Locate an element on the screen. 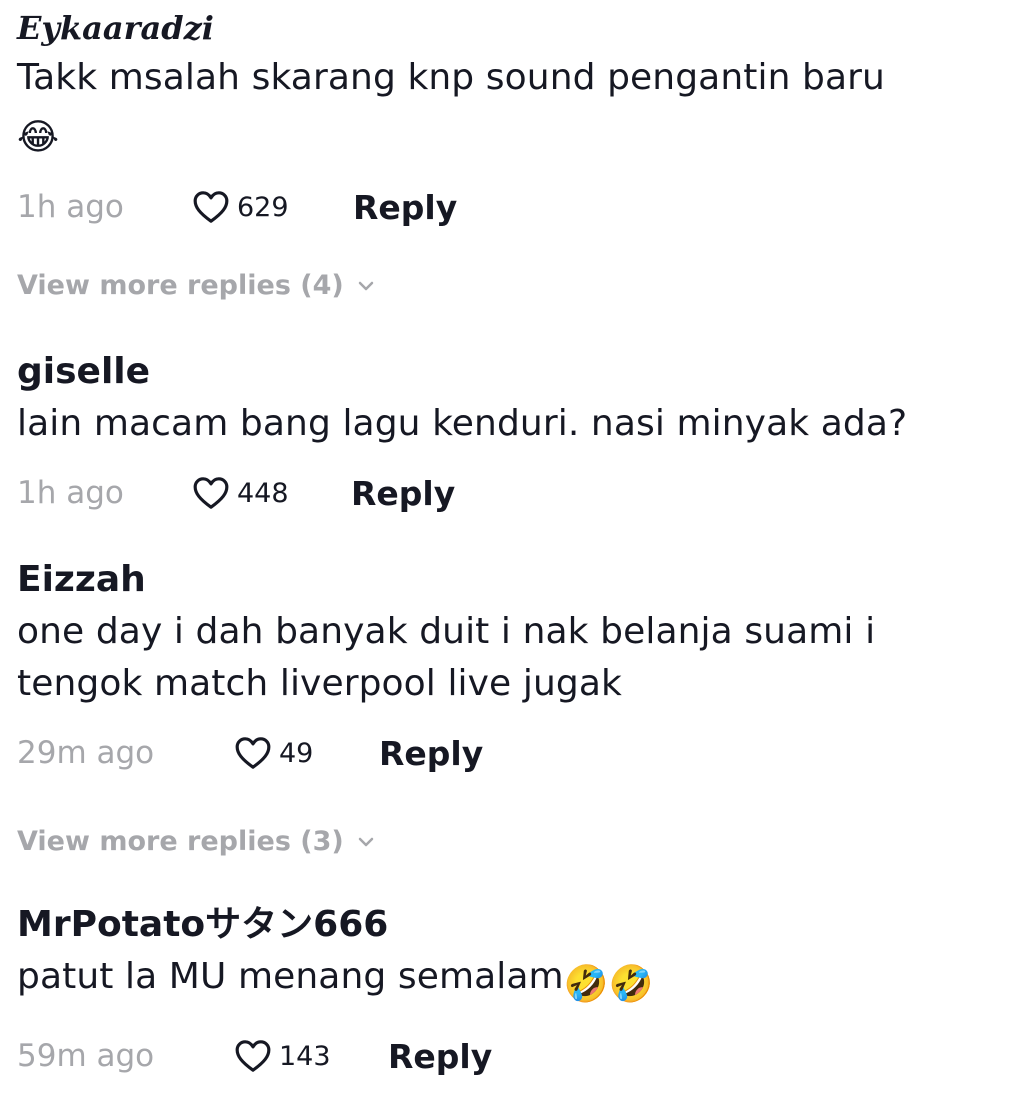 The width and height of the screenshot is (1032, 1101). like-button: 448 is located at coordinates (271, 493).